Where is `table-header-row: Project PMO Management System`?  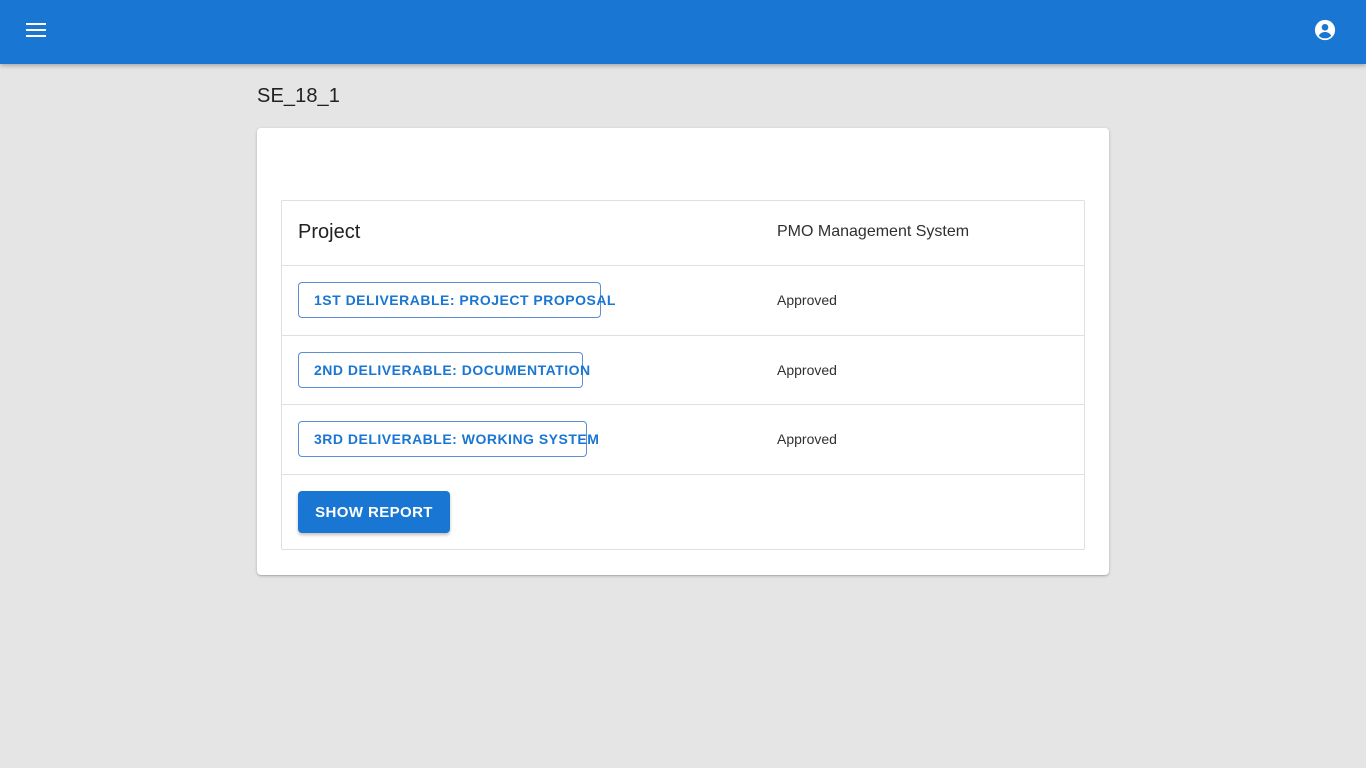
table-header-row: Project PMO Management System is located at coordinates (683, 233).